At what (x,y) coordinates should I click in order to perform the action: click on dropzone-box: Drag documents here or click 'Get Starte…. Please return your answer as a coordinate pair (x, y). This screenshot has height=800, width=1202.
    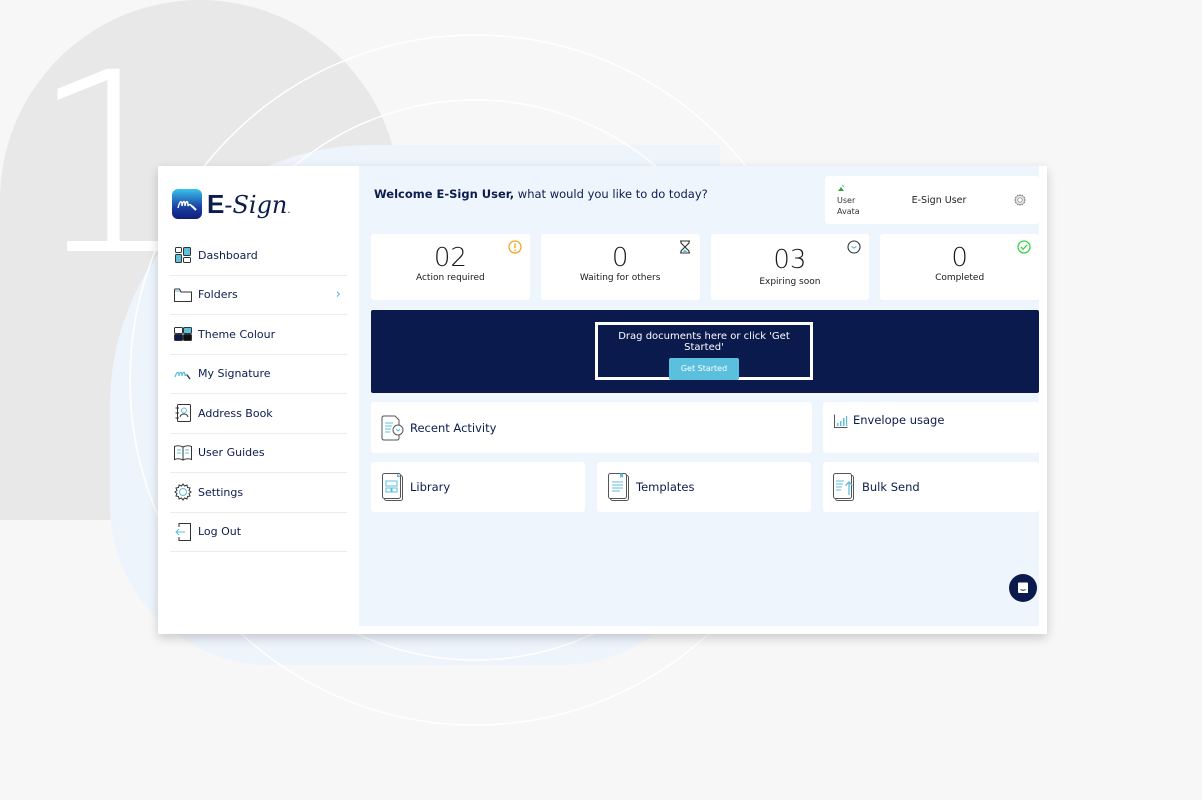
    Looking at the image, I should click on (704, 351).